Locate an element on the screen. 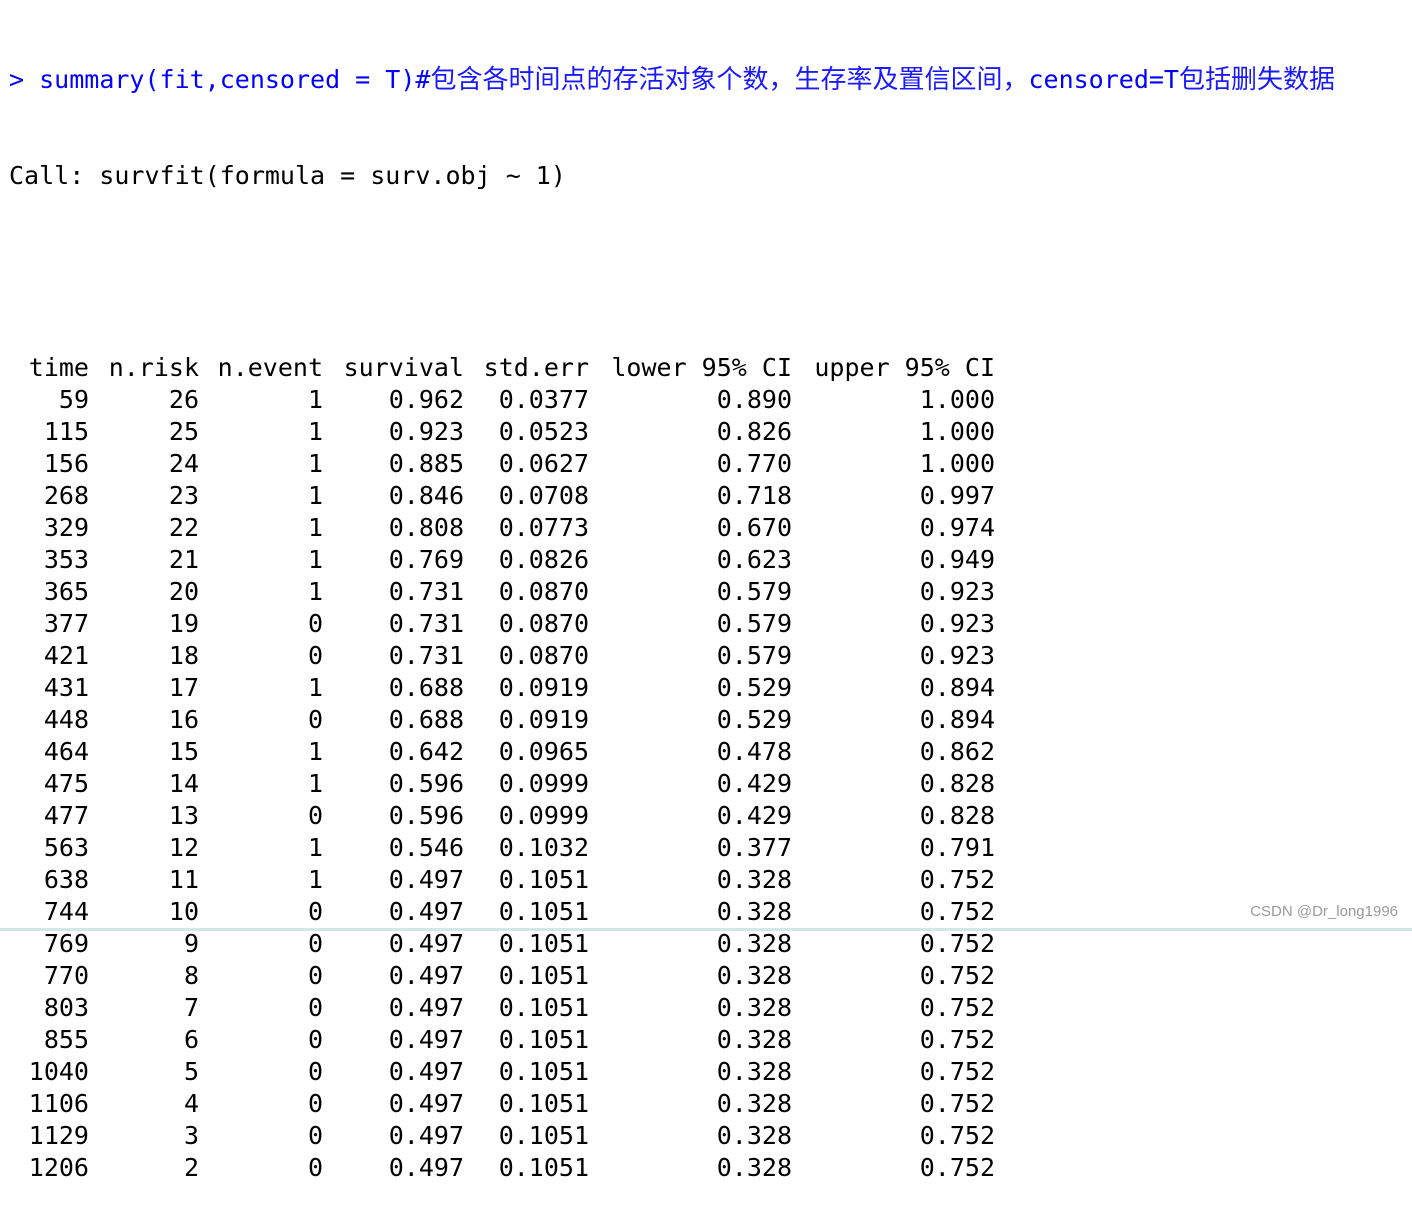  cell-upper-ci: 1.000 is located at coordinates (957, 431).